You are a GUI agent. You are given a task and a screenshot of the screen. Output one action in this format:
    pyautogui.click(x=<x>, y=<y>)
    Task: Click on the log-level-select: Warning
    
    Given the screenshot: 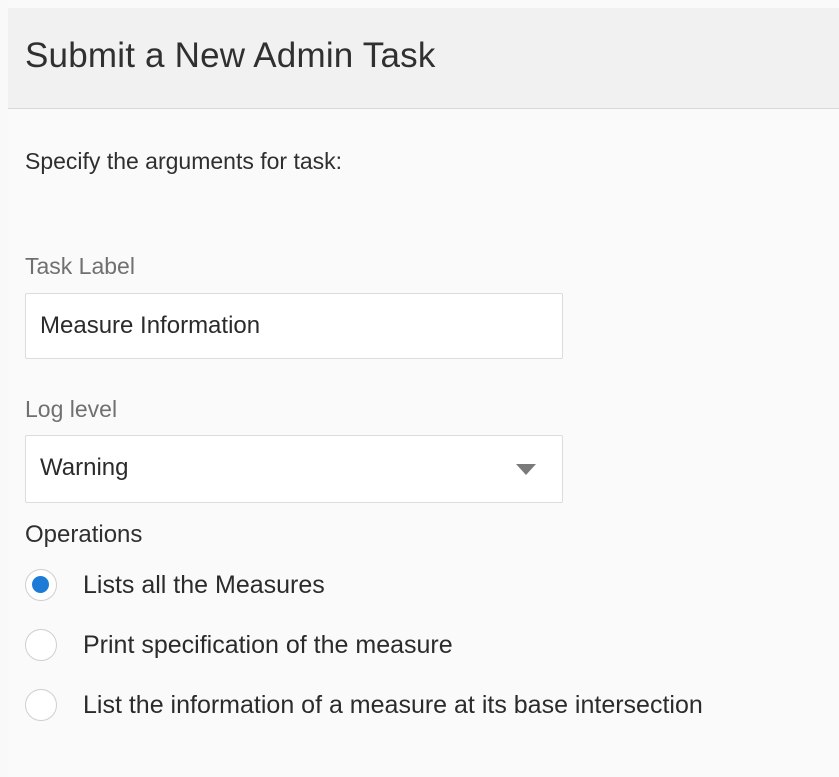 What is the action you would take?
    pyautogui.click(x=294, y=469)
    